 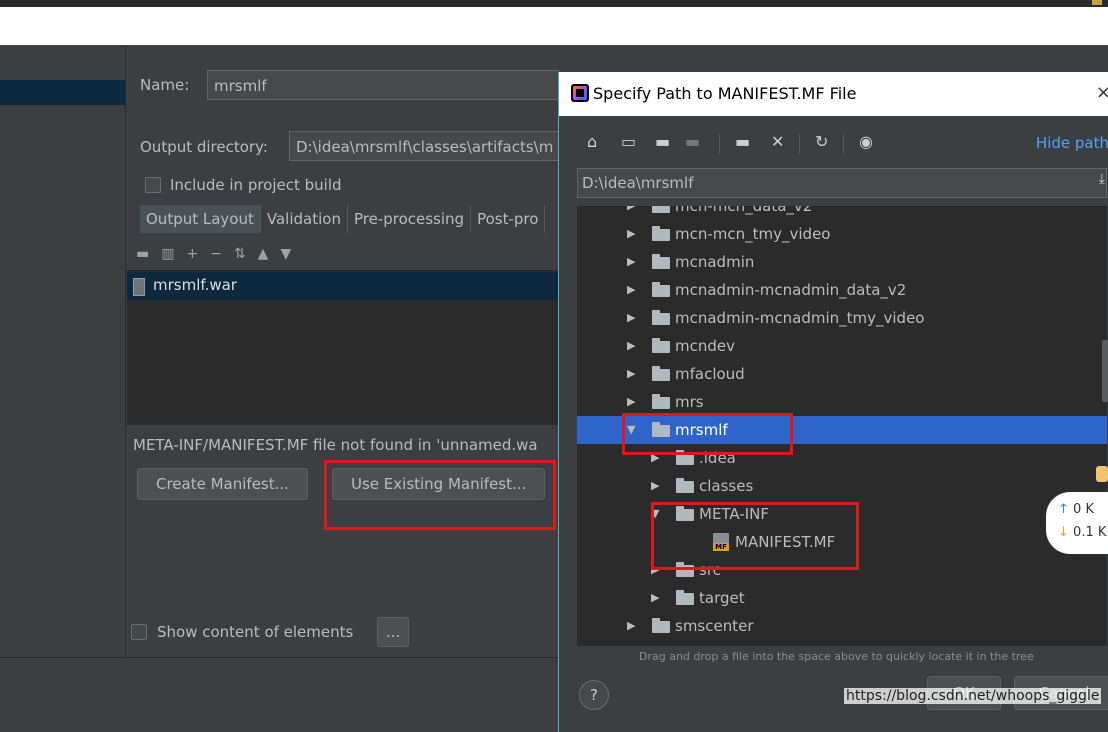 What do you see at coordinates (821, 141) in the screenshot?
I see `refresh-icon: ↻` at bounding box center [821, 141].